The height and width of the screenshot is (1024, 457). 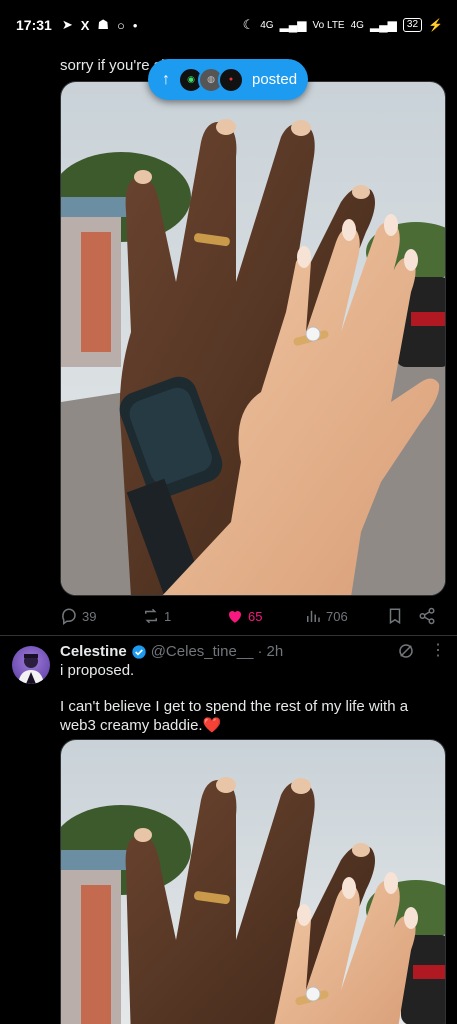 I want to click on status-left-icons: ➤ X ☗ ○ •, so click(x=100, y=25).